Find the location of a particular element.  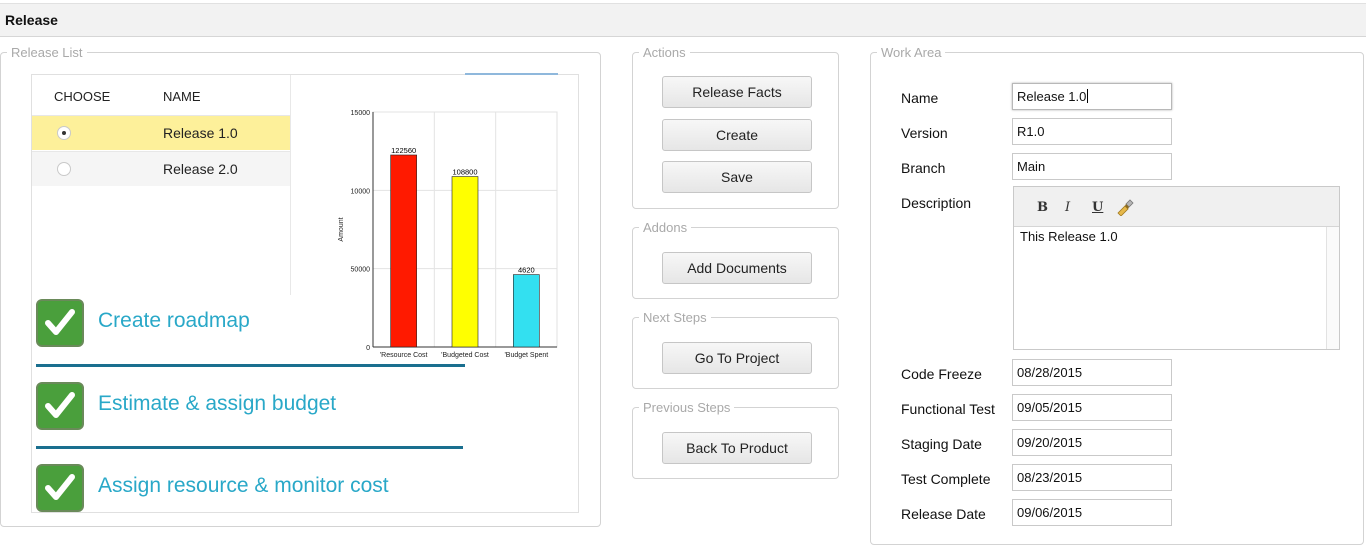

bar-value-label: 108800 is located at coordinates (464, 172).